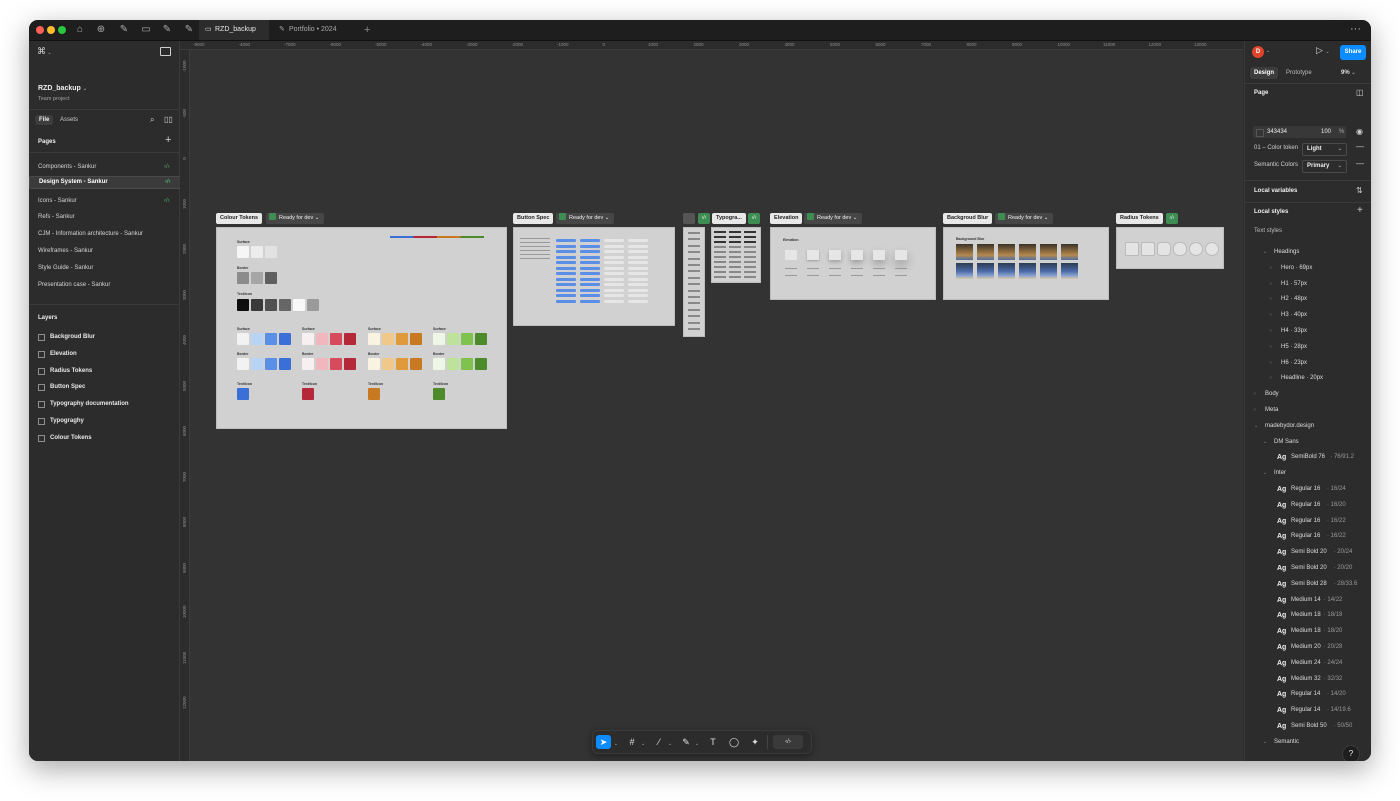 This screenshot has width=1400, height=801. What do you see at coordinates (697, 742) in the screenshot?
I see `pen-tool-menu-chevron-icon: ⌄` at bounding box center [697, 742].